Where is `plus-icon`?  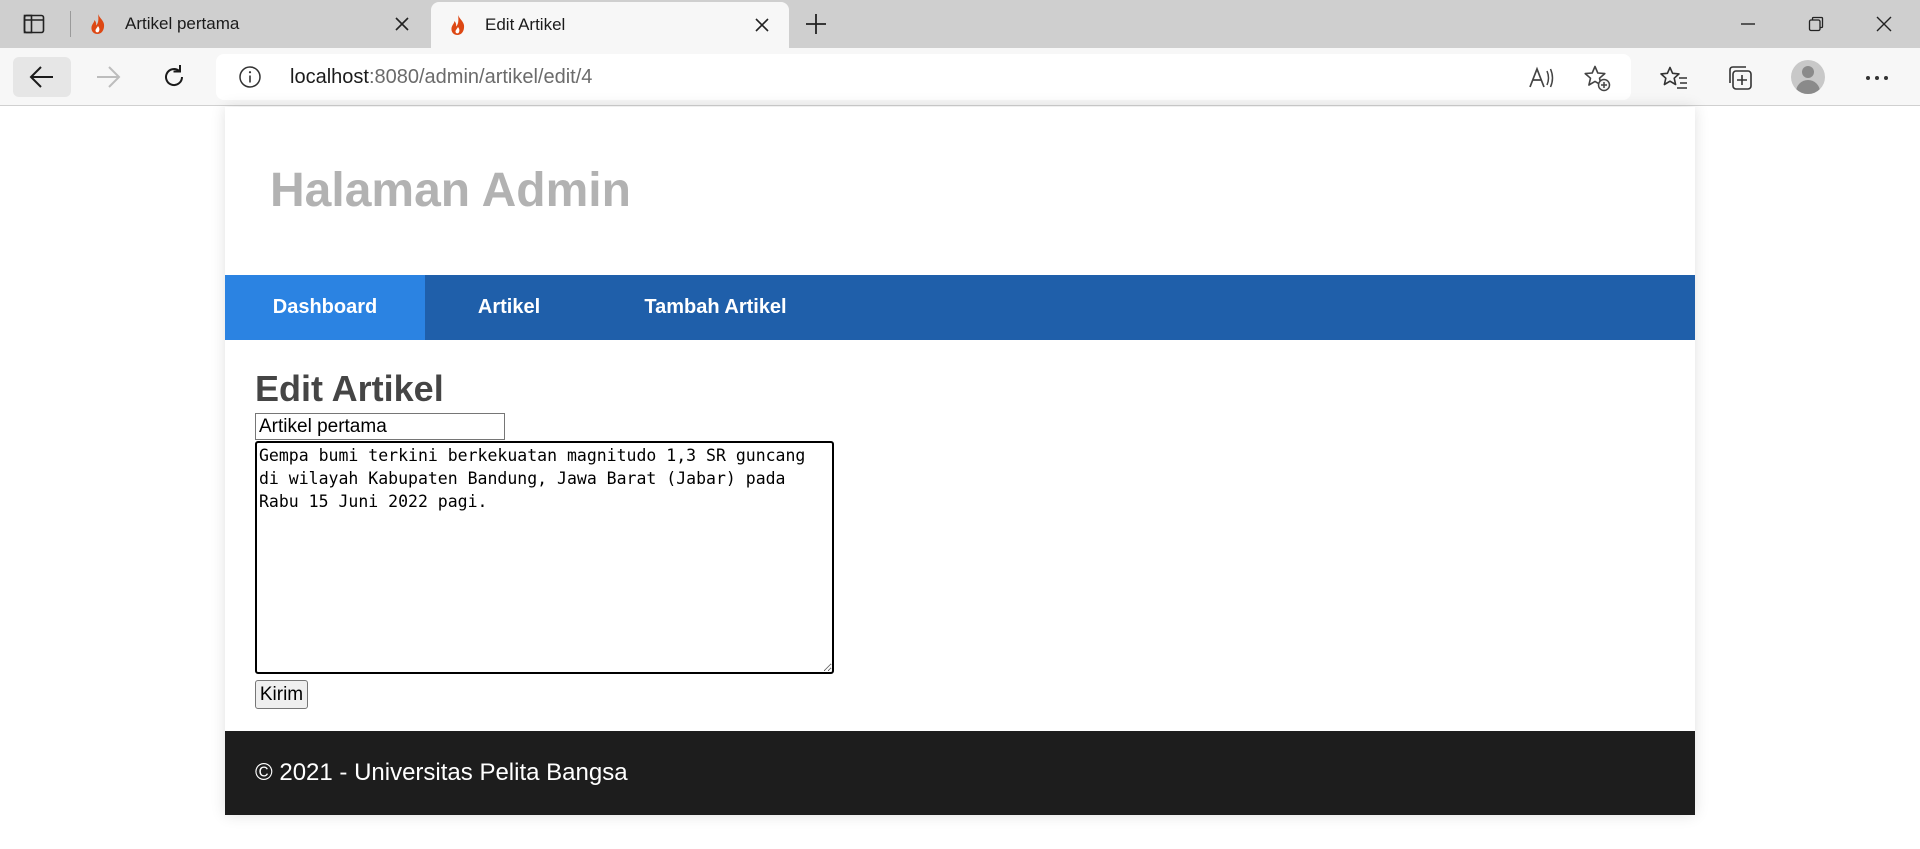 plus-icon is located at coordinates (816, 24).